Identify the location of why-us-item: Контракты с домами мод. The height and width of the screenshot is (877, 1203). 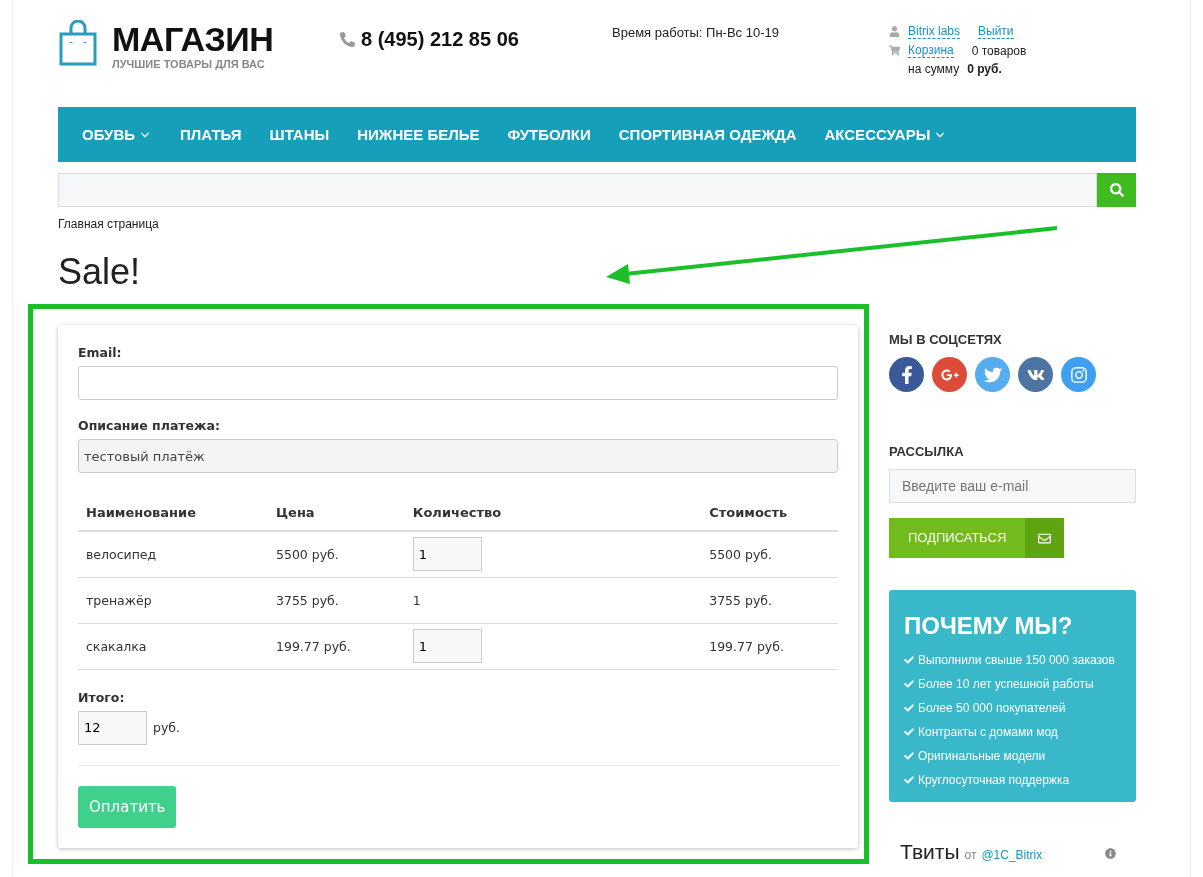
(988, 732).